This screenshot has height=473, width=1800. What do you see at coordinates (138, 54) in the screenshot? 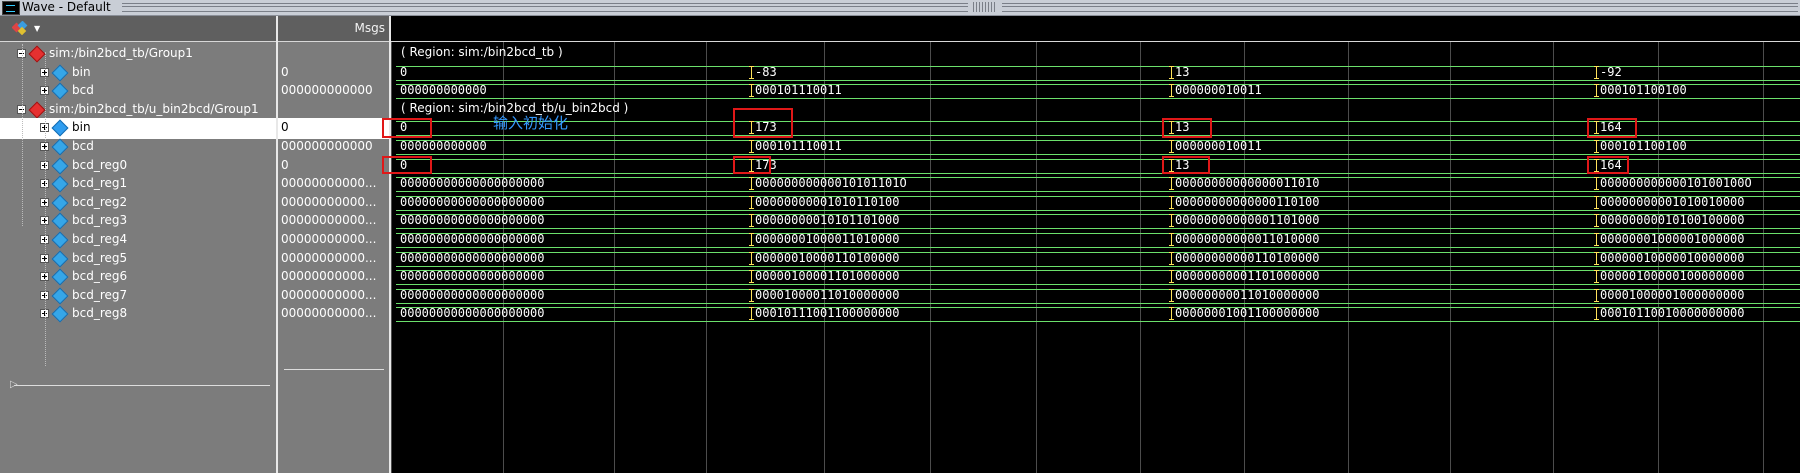
I see `signal-group-row: sim:/bin2bcd_tb/Group1` at bounding box center [138, 54].